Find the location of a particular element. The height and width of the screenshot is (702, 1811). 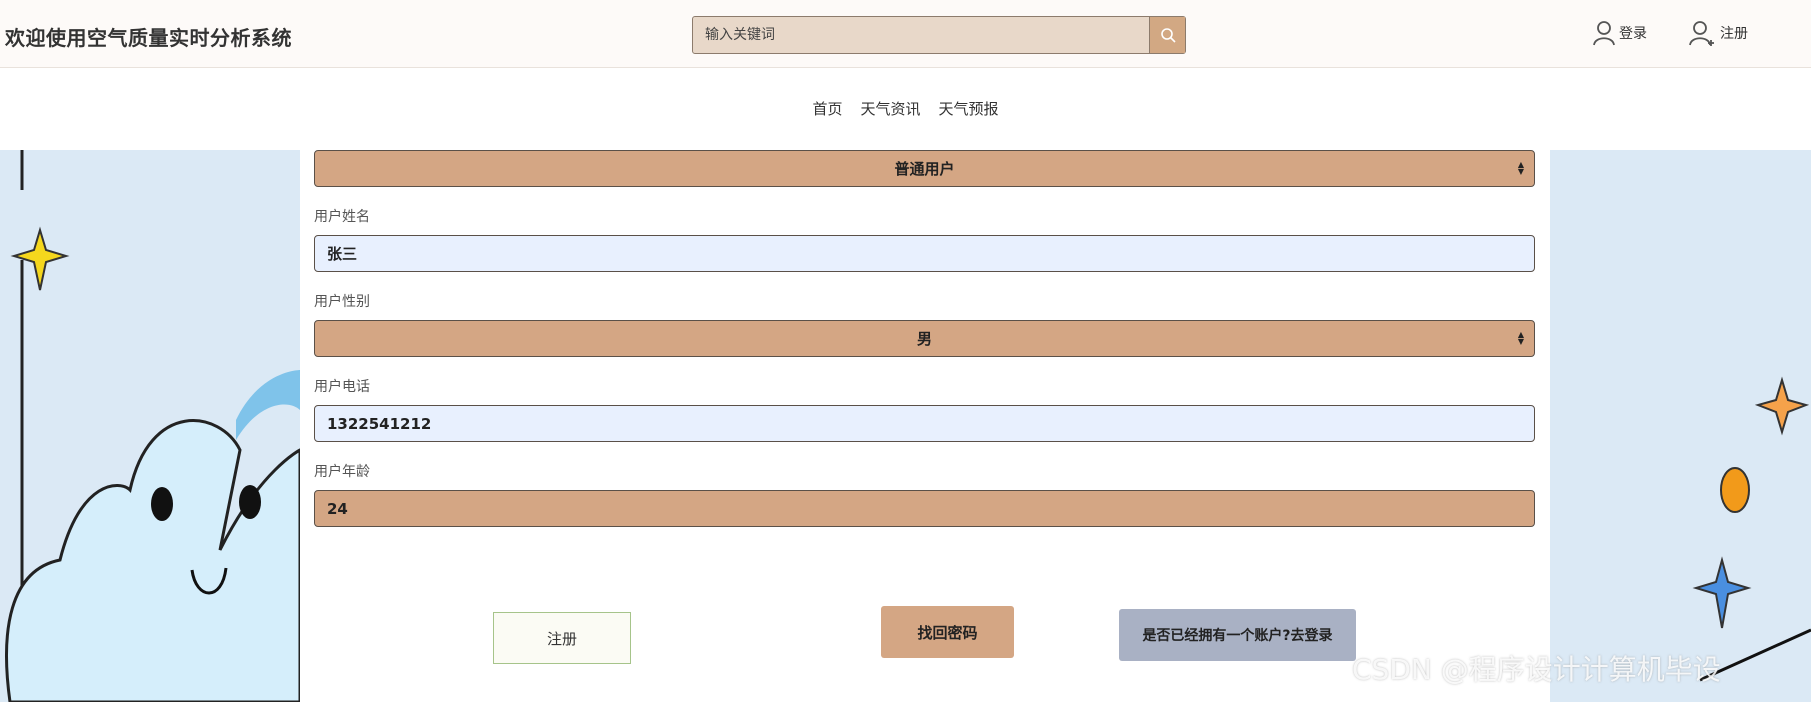

user-icon is located at coordinates (1604, 33).